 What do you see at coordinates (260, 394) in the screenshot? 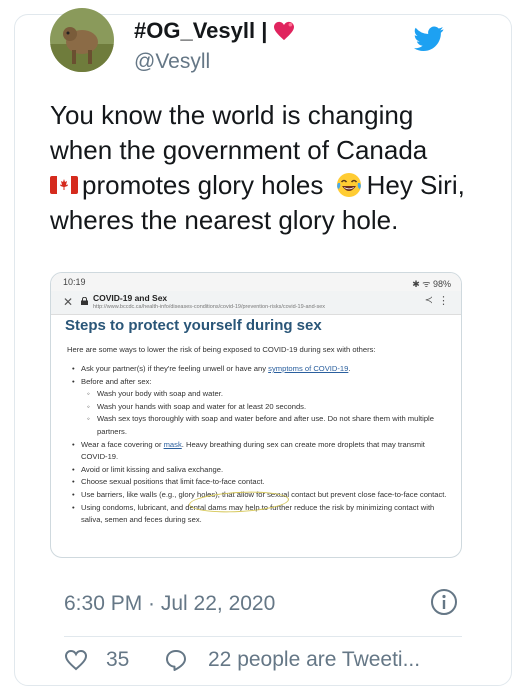
I see `sub-list-item: Wash your body with soap and water.` at bounding box center [260, 394].